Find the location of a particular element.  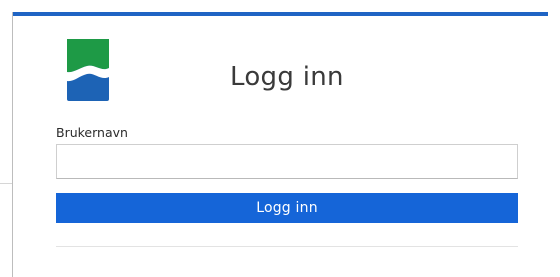

page-title: Logg inn is located at coordinates (287, 77).